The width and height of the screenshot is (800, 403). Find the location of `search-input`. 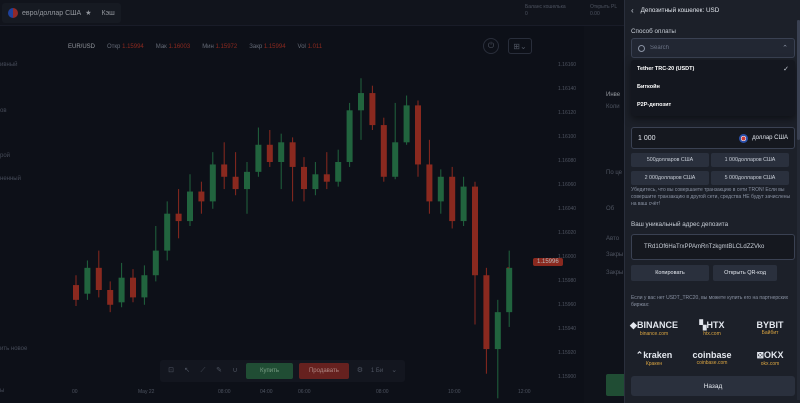

search-input is located at coordinates (714, 48).